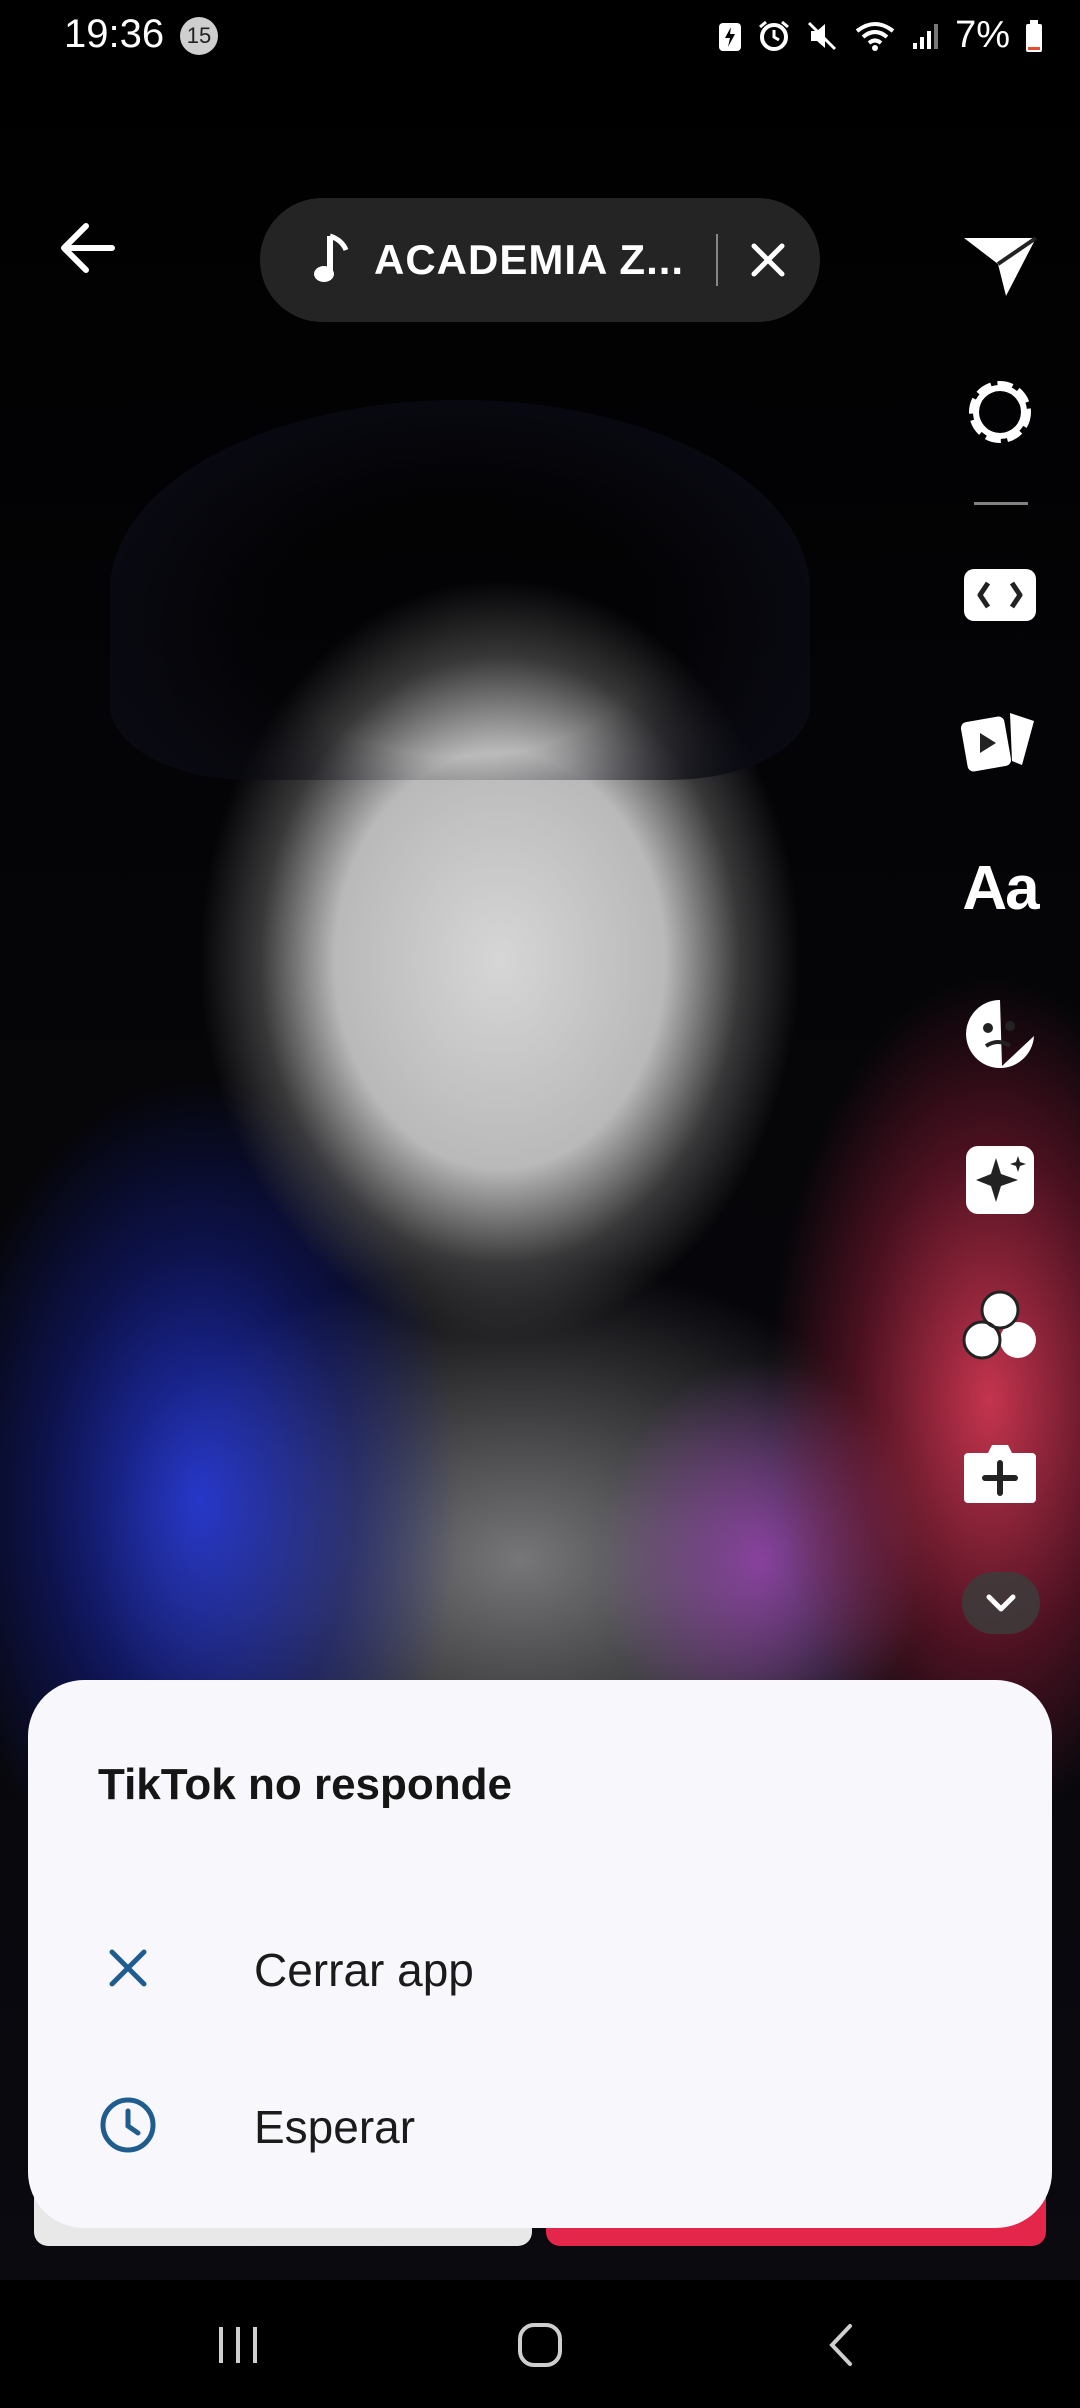 This screenshot has height=2408, width=1080. I want to click on send-button, so click(1000, 266).